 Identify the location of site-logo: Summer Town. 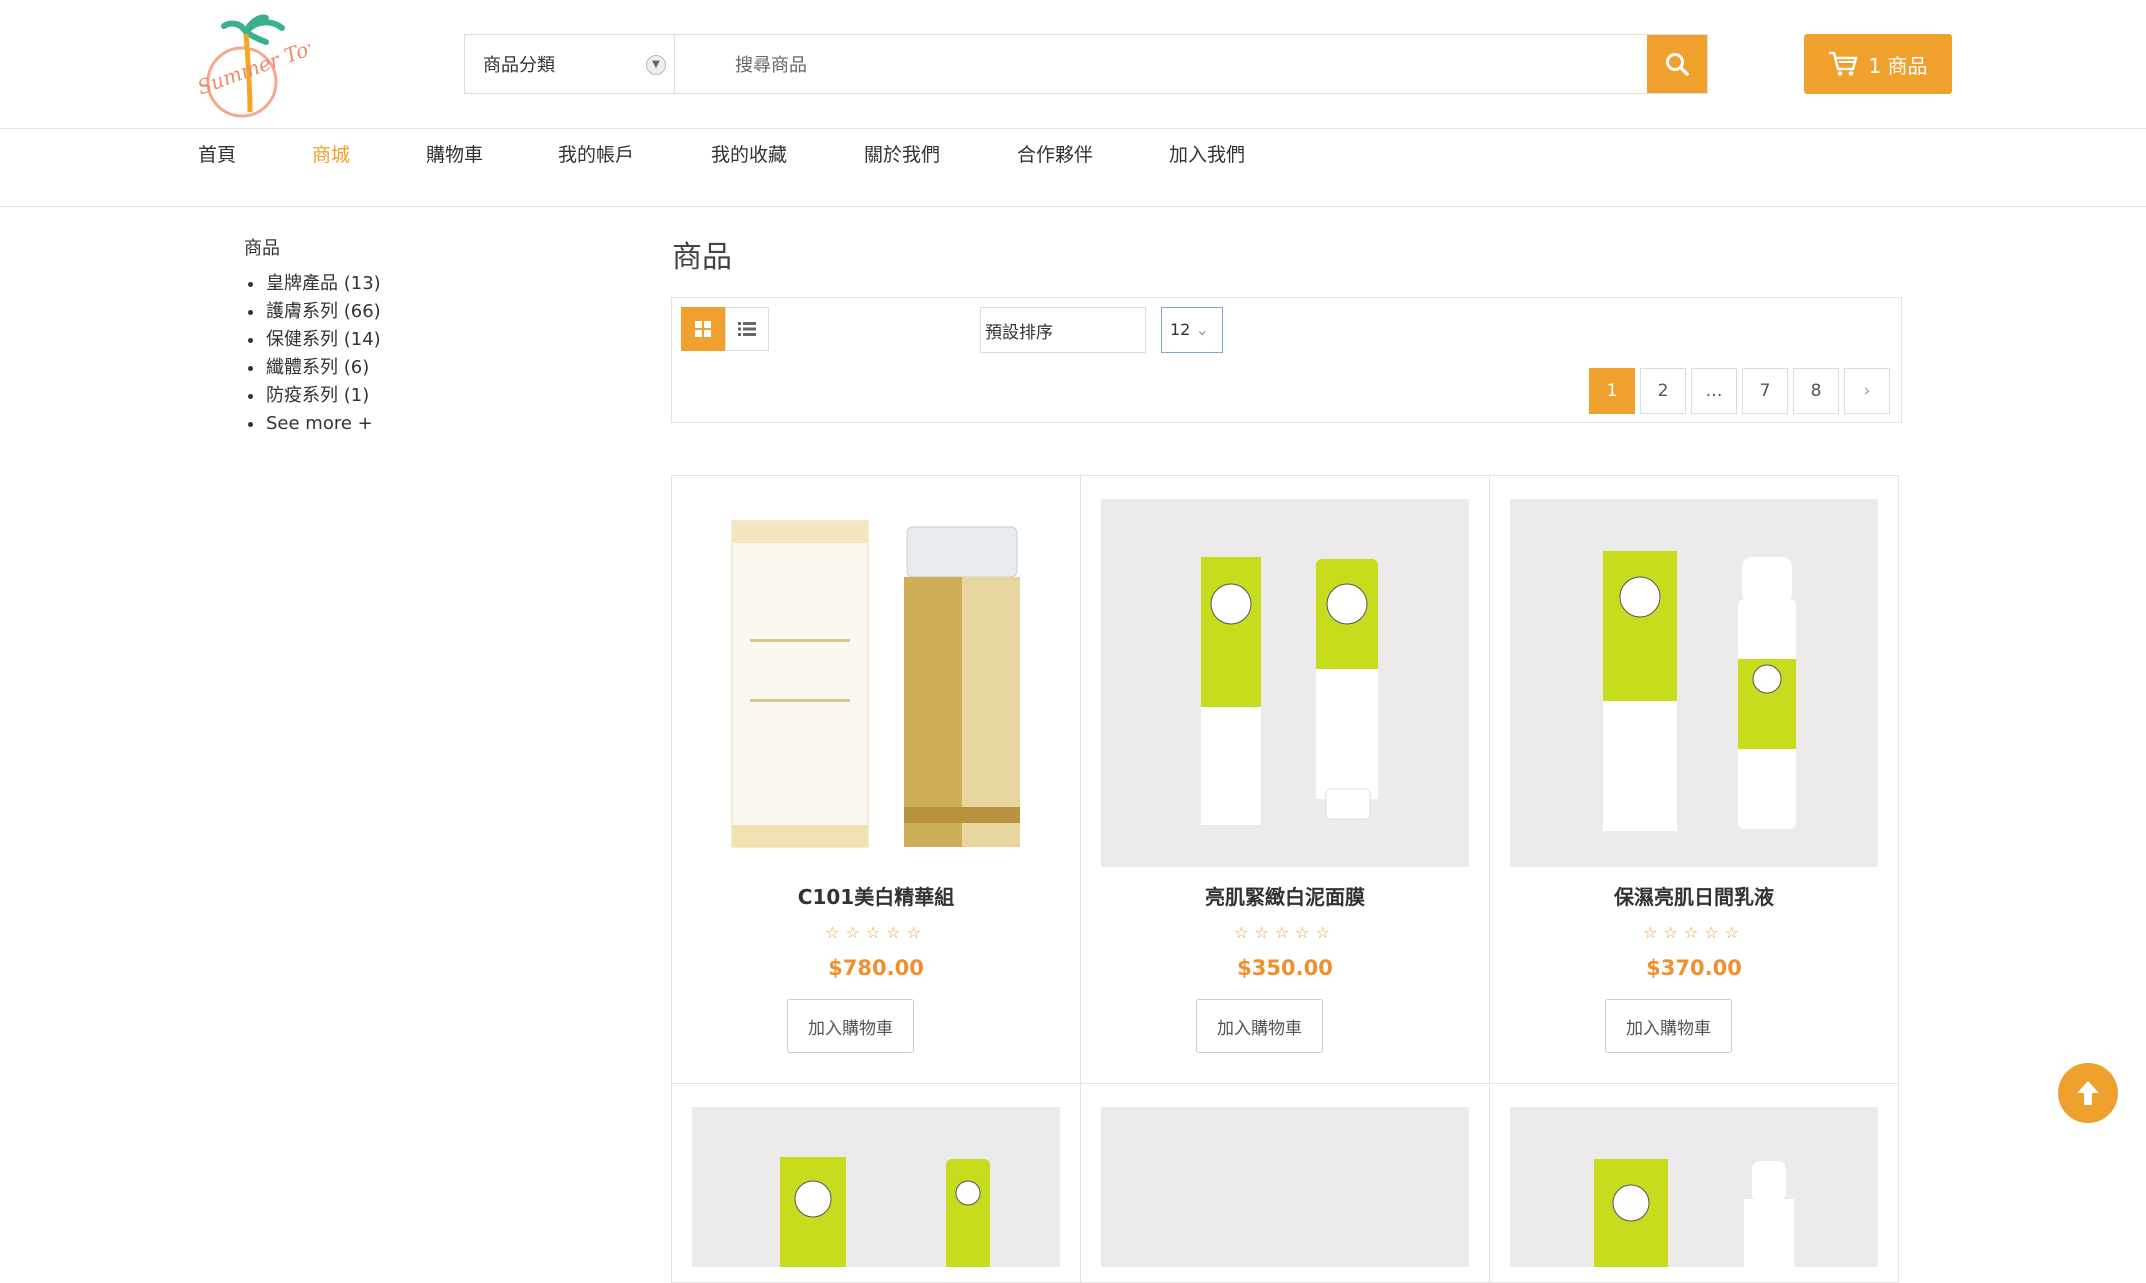
(265, 68).